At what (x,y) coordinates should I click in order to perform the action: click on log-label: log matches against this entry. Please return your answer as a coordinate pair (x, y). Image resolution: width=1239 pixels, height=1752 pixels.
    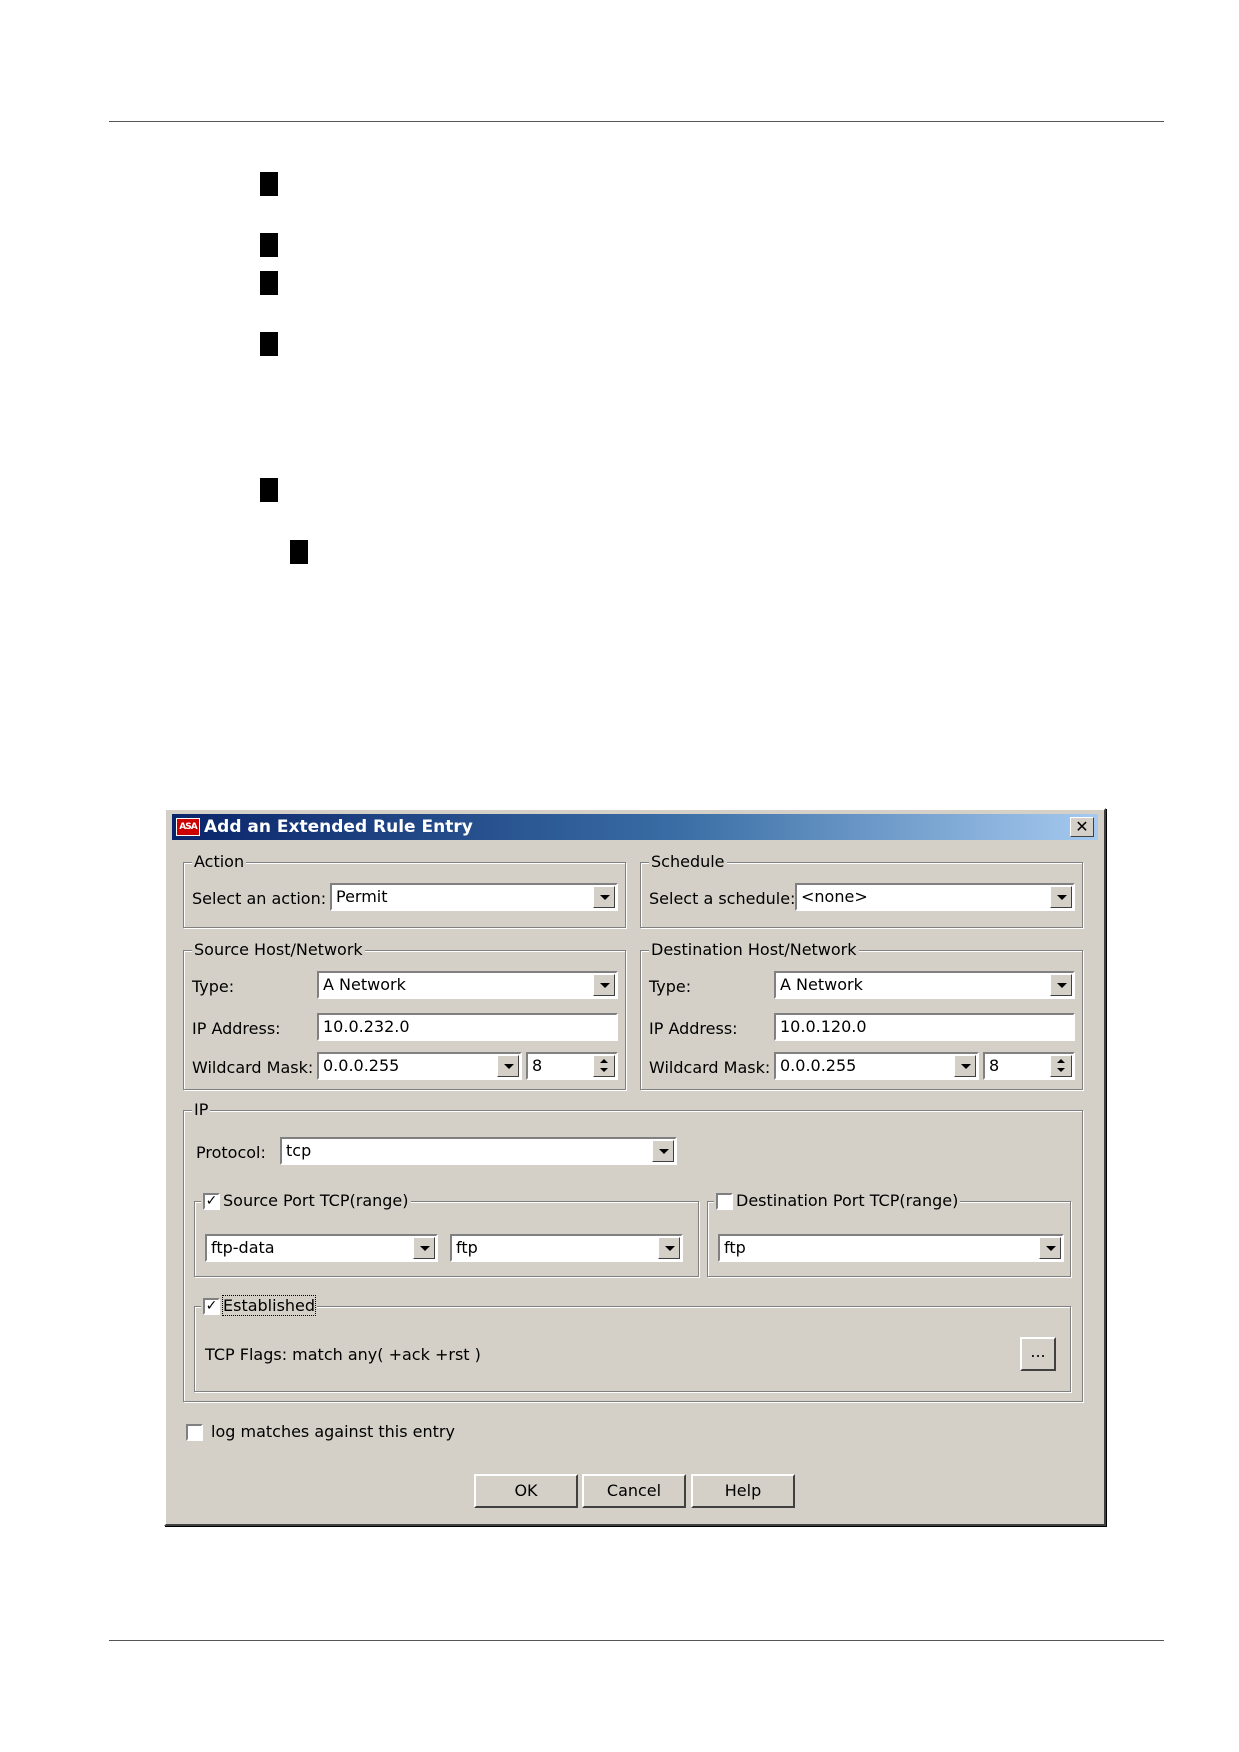
    Looking at the image, I should click on (333, 1431).